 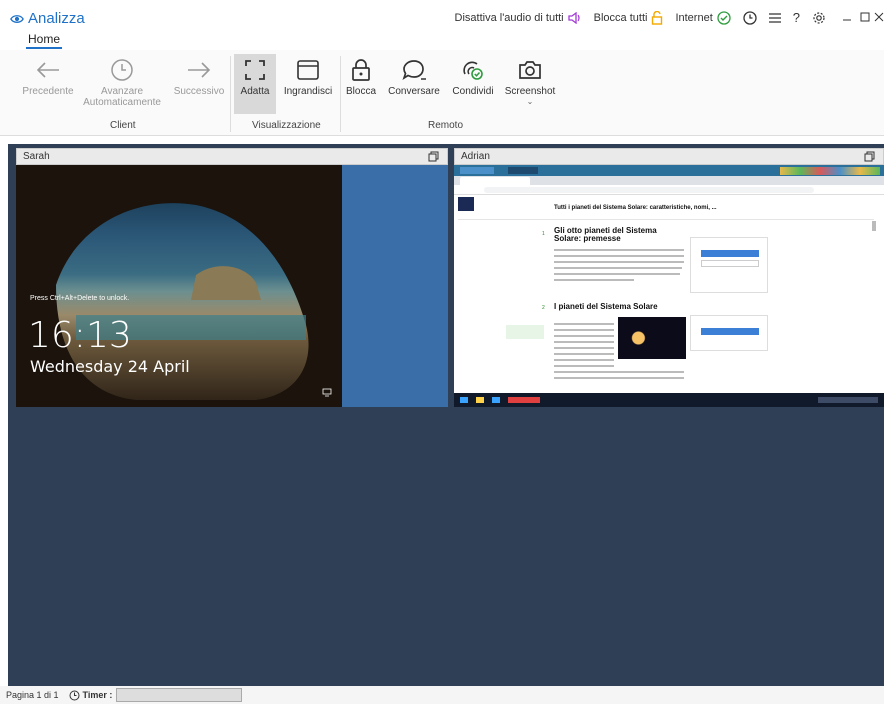 What do you see at coordinates (48, 75) in the screenshot?
I see `previous-button: Precedente` at bounding box center [48, 75].